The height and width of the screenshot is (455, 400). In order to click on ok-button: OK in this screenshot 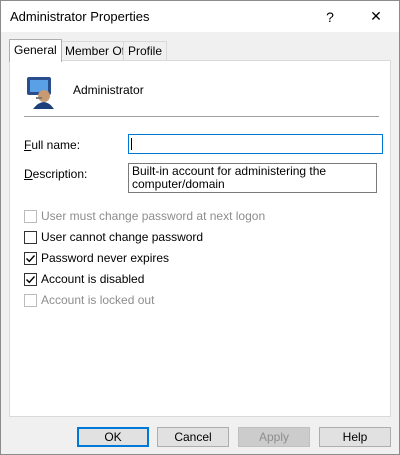, I will do `click(113, 437)`.